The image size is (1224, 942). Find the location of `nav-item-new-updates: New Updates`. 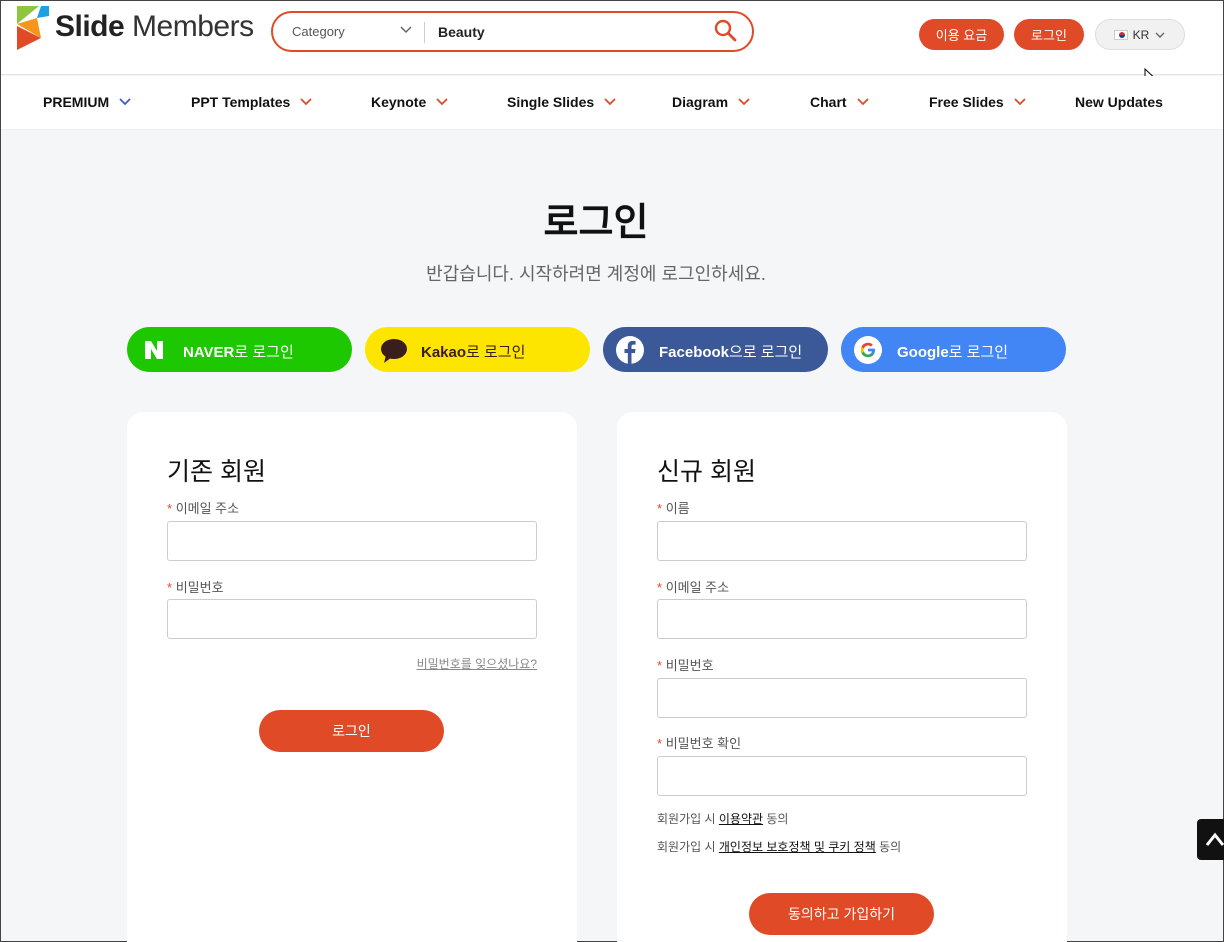

nav-item-new-updates: New Updates is located at coordinates (1119, 102).